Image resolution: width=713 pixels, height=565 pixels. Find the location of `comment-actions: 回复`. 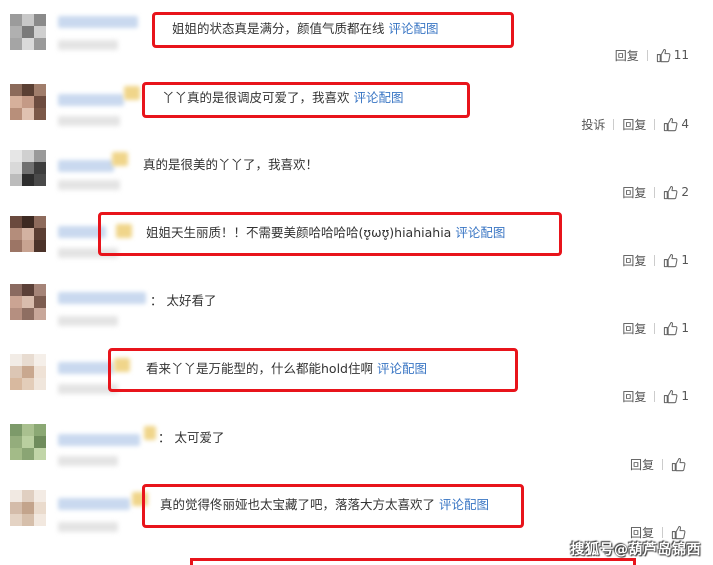

comment-actions: 回复 is located at coordinates (659, 464).